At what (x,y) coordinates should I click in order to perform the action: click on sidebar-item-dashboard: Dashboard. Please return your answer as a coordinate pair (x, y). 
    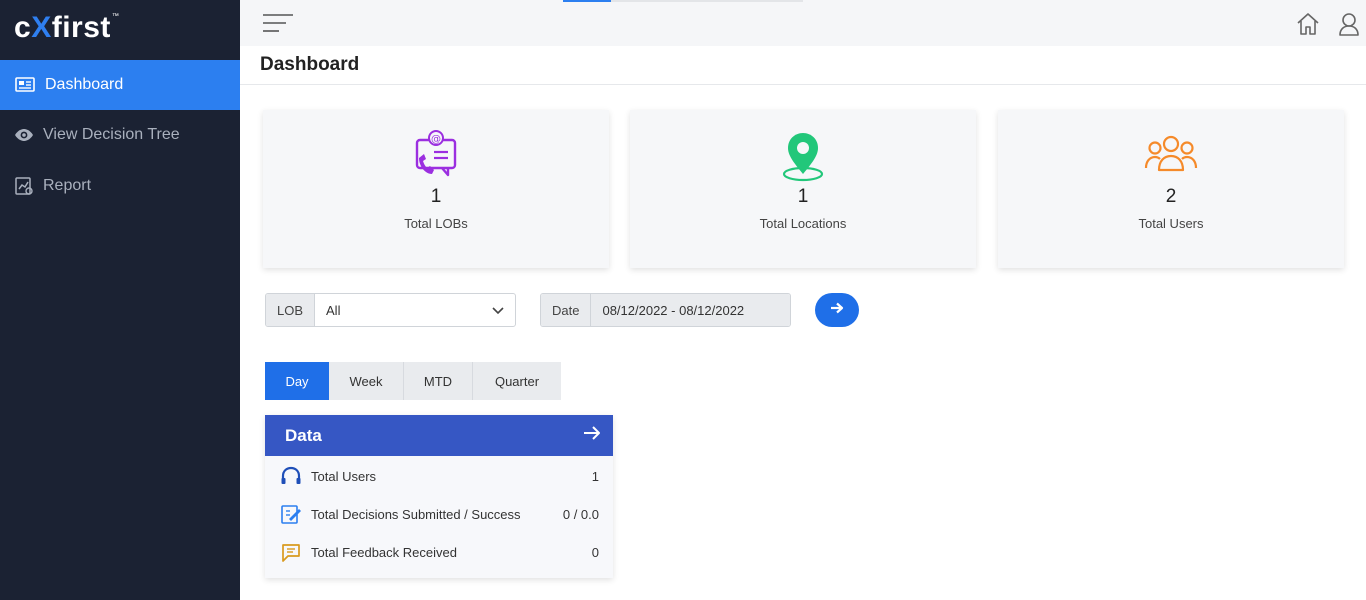
    Looking at the image, I should click on (120, 85).